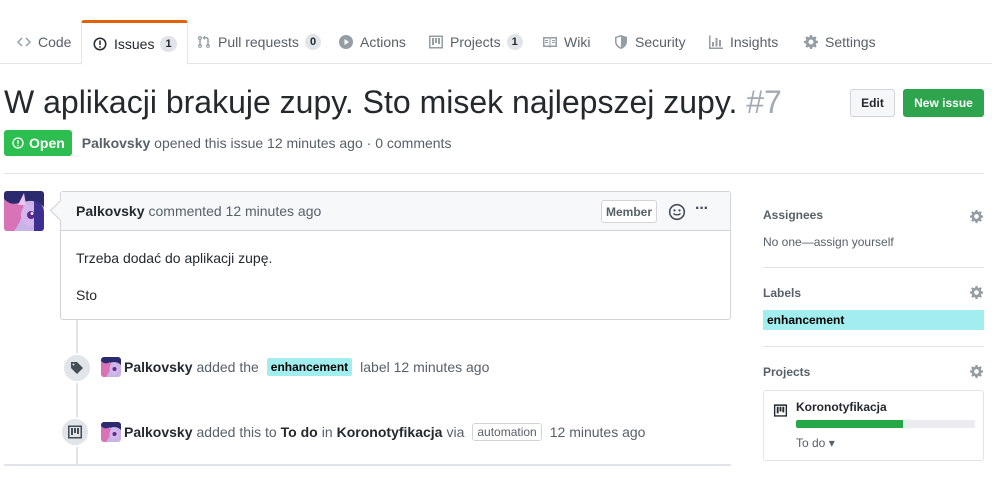  What do you see at coordinates (677, 212) in the screenshot?
I see `smiley-icon` at bounding box center [677, 212].